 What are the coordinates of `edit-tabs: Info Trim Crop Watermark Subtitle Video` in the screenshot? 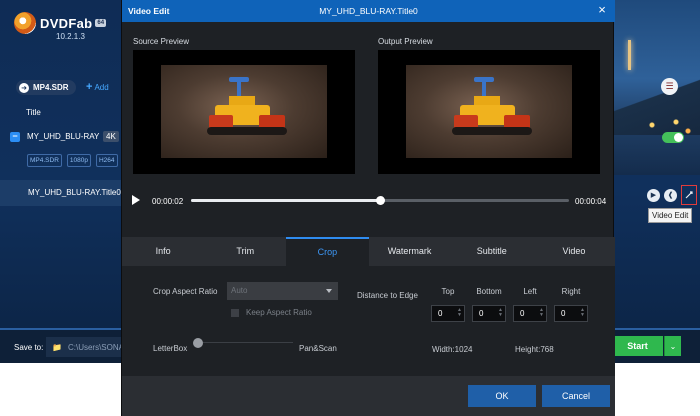 It's located at (368, 251).